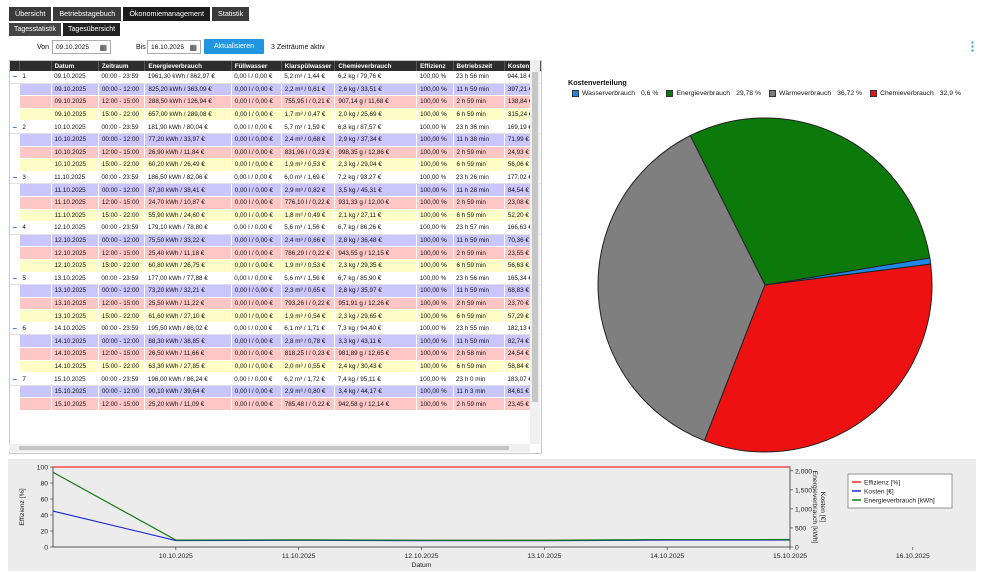 This screenshot has height=573, width=983. What do you see at coordinates (376, 241) in the screenshot?
I see `table-cell: 2,8 kg / 36,48 €` at bounding box center [376, 241].